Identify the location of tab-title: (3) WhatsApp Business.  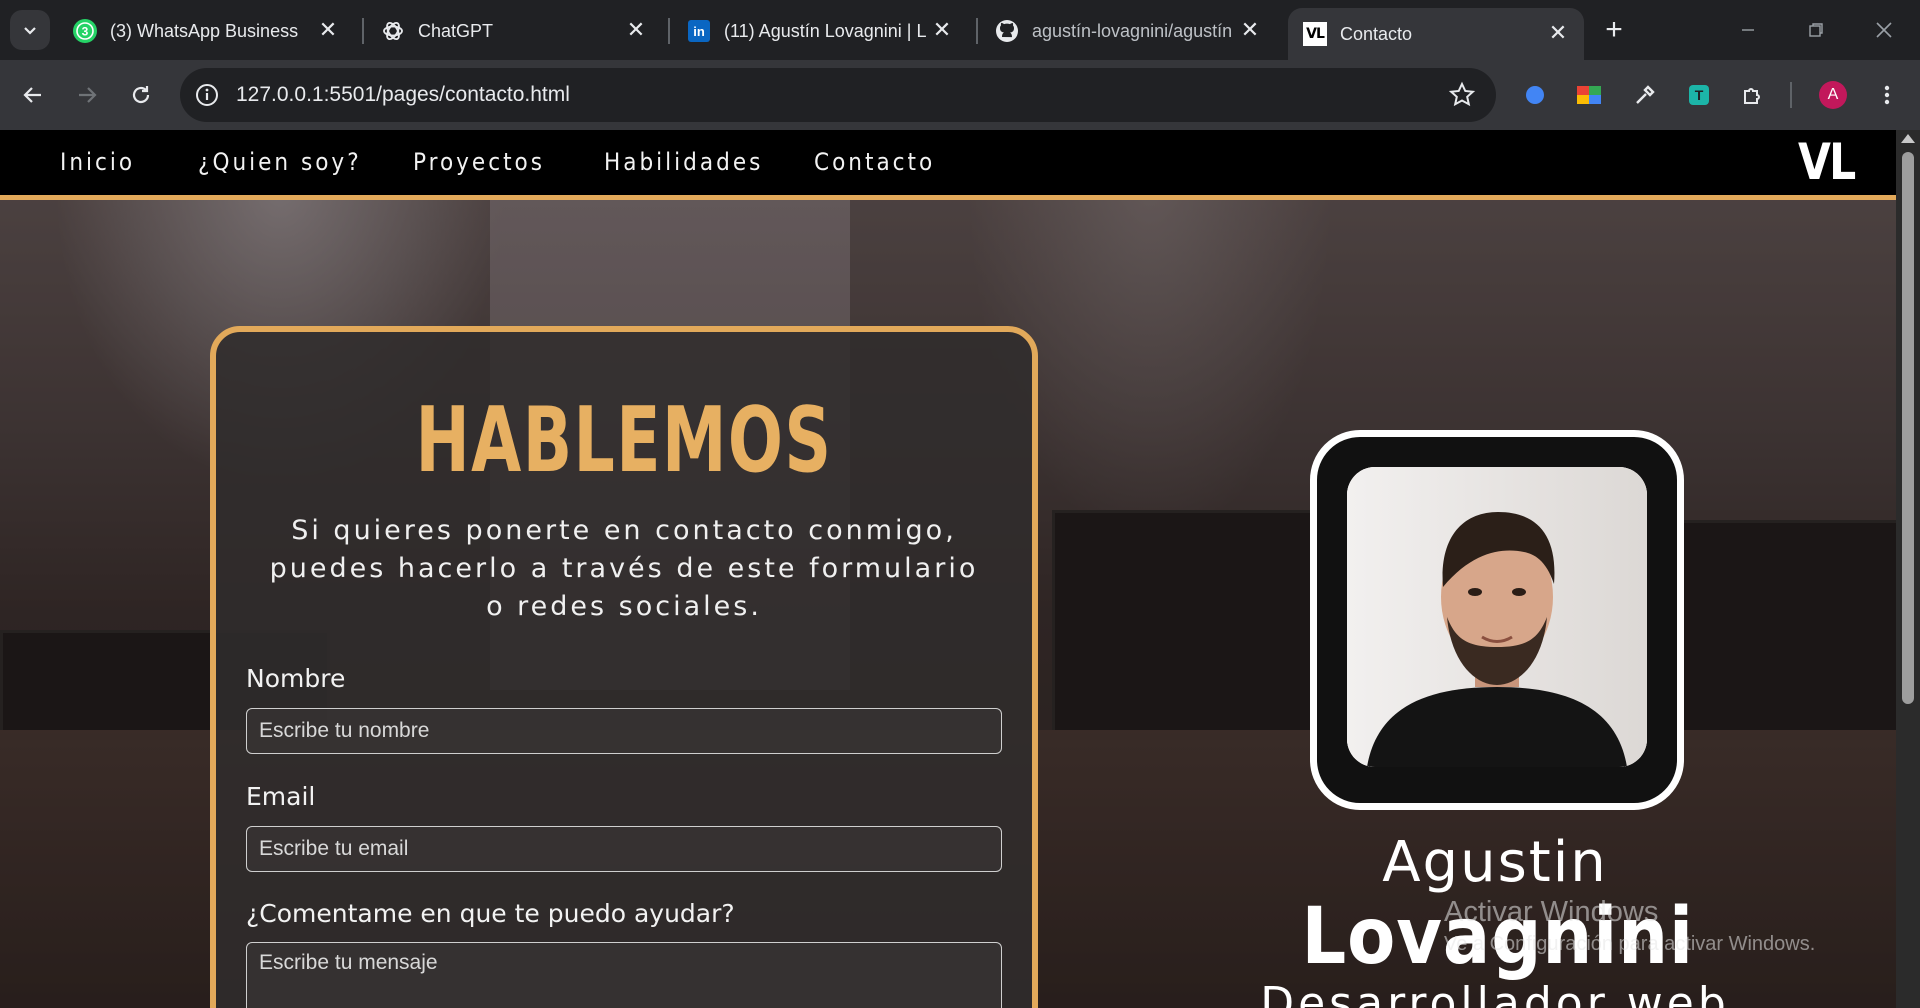
(204, 30).